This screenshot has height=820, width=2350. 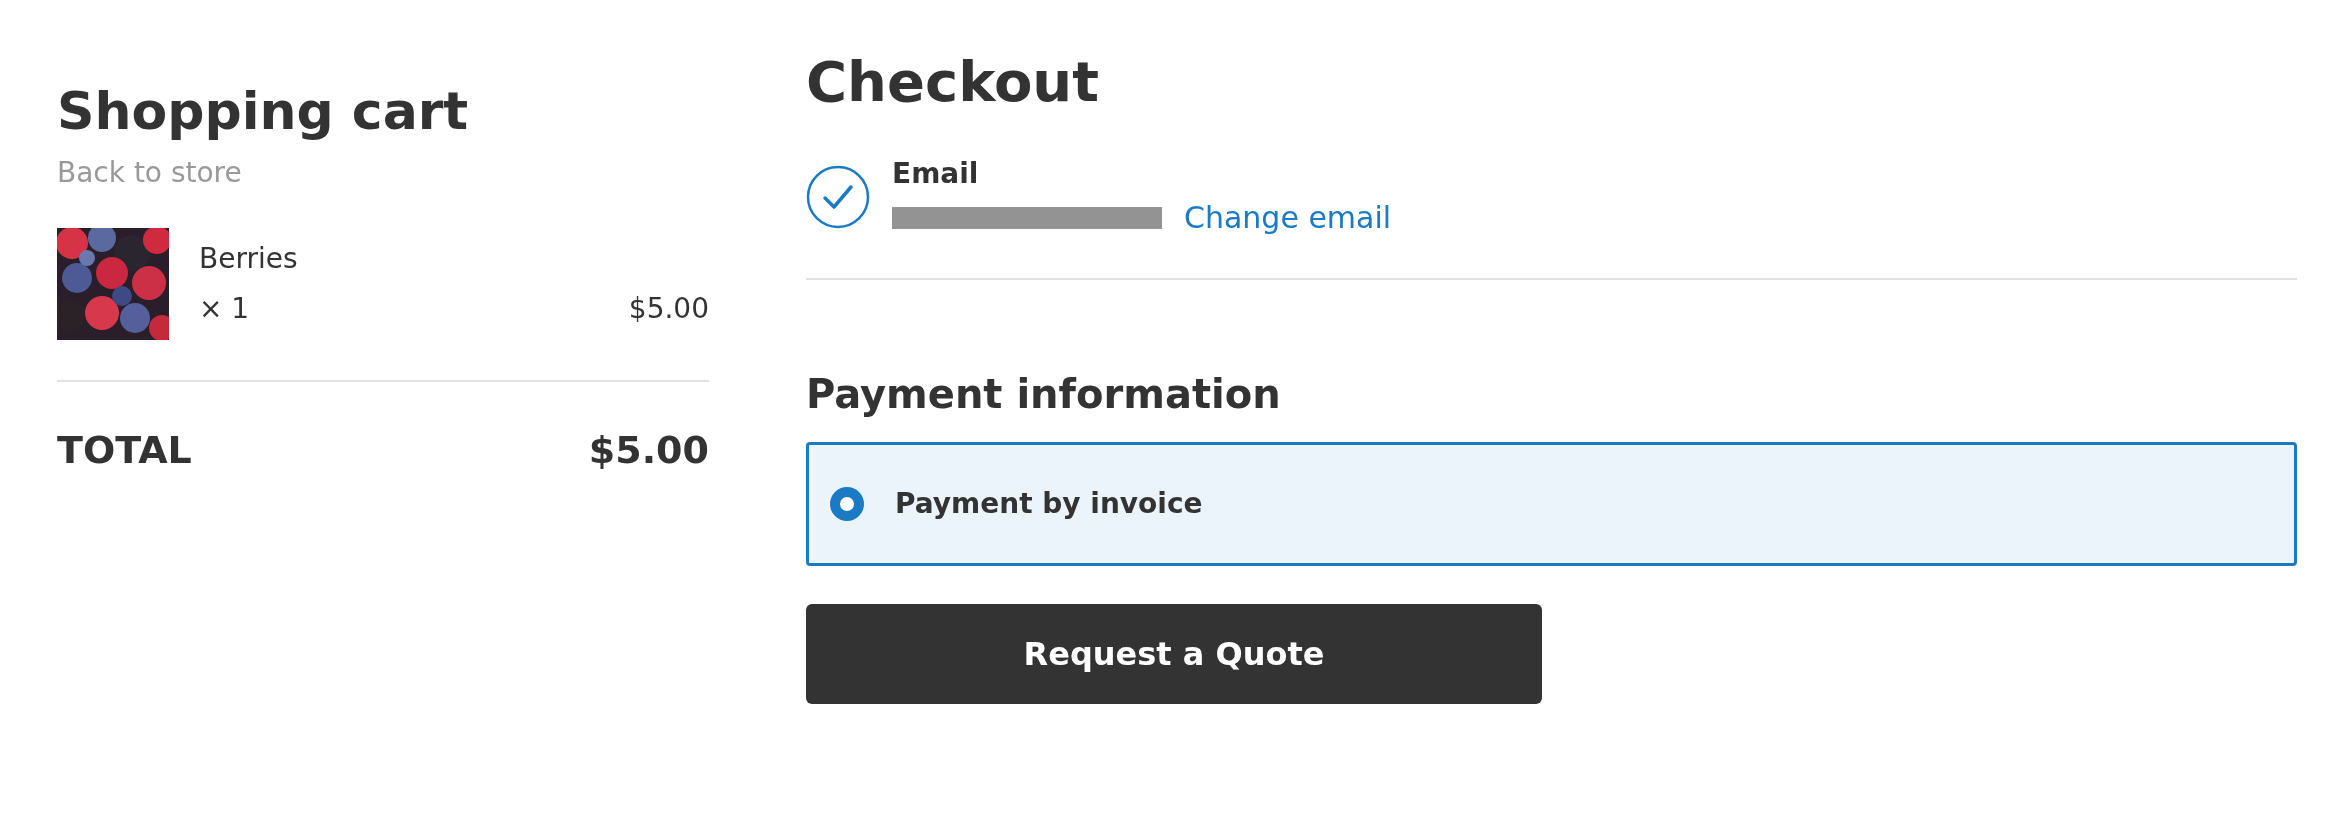 I want to click on request-quote-button: Request a Quote, so click(x=1174, y=654).